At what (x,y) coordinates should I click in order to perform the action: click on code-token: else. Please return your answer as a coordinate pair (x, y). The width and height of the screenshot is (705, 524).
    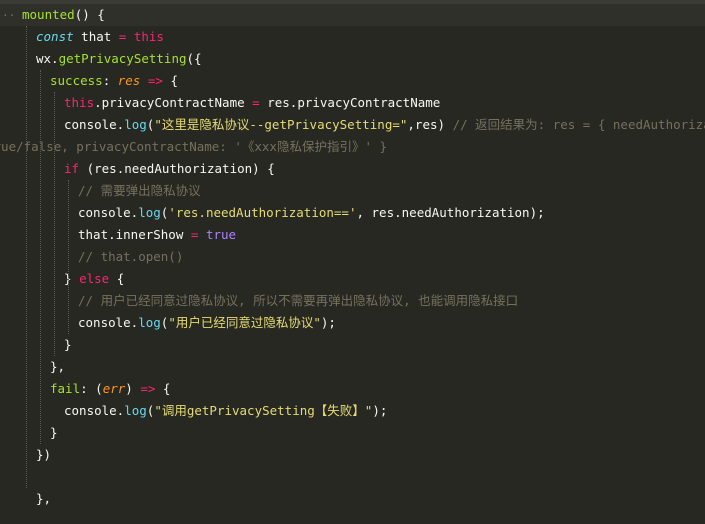
    Looking at the image, I should click on (94, 278).